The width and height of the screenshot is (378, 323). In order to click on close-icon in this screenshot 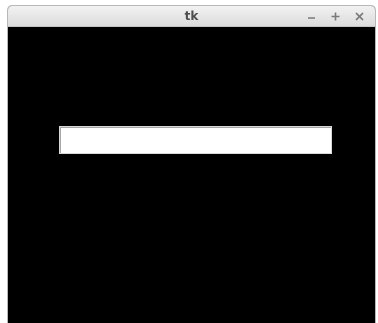, I will do `click(359, 16)`.